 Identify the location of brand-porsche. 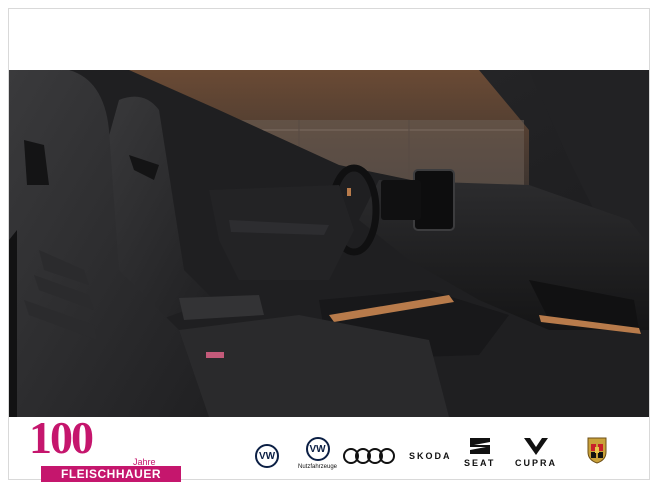
(597, 450).